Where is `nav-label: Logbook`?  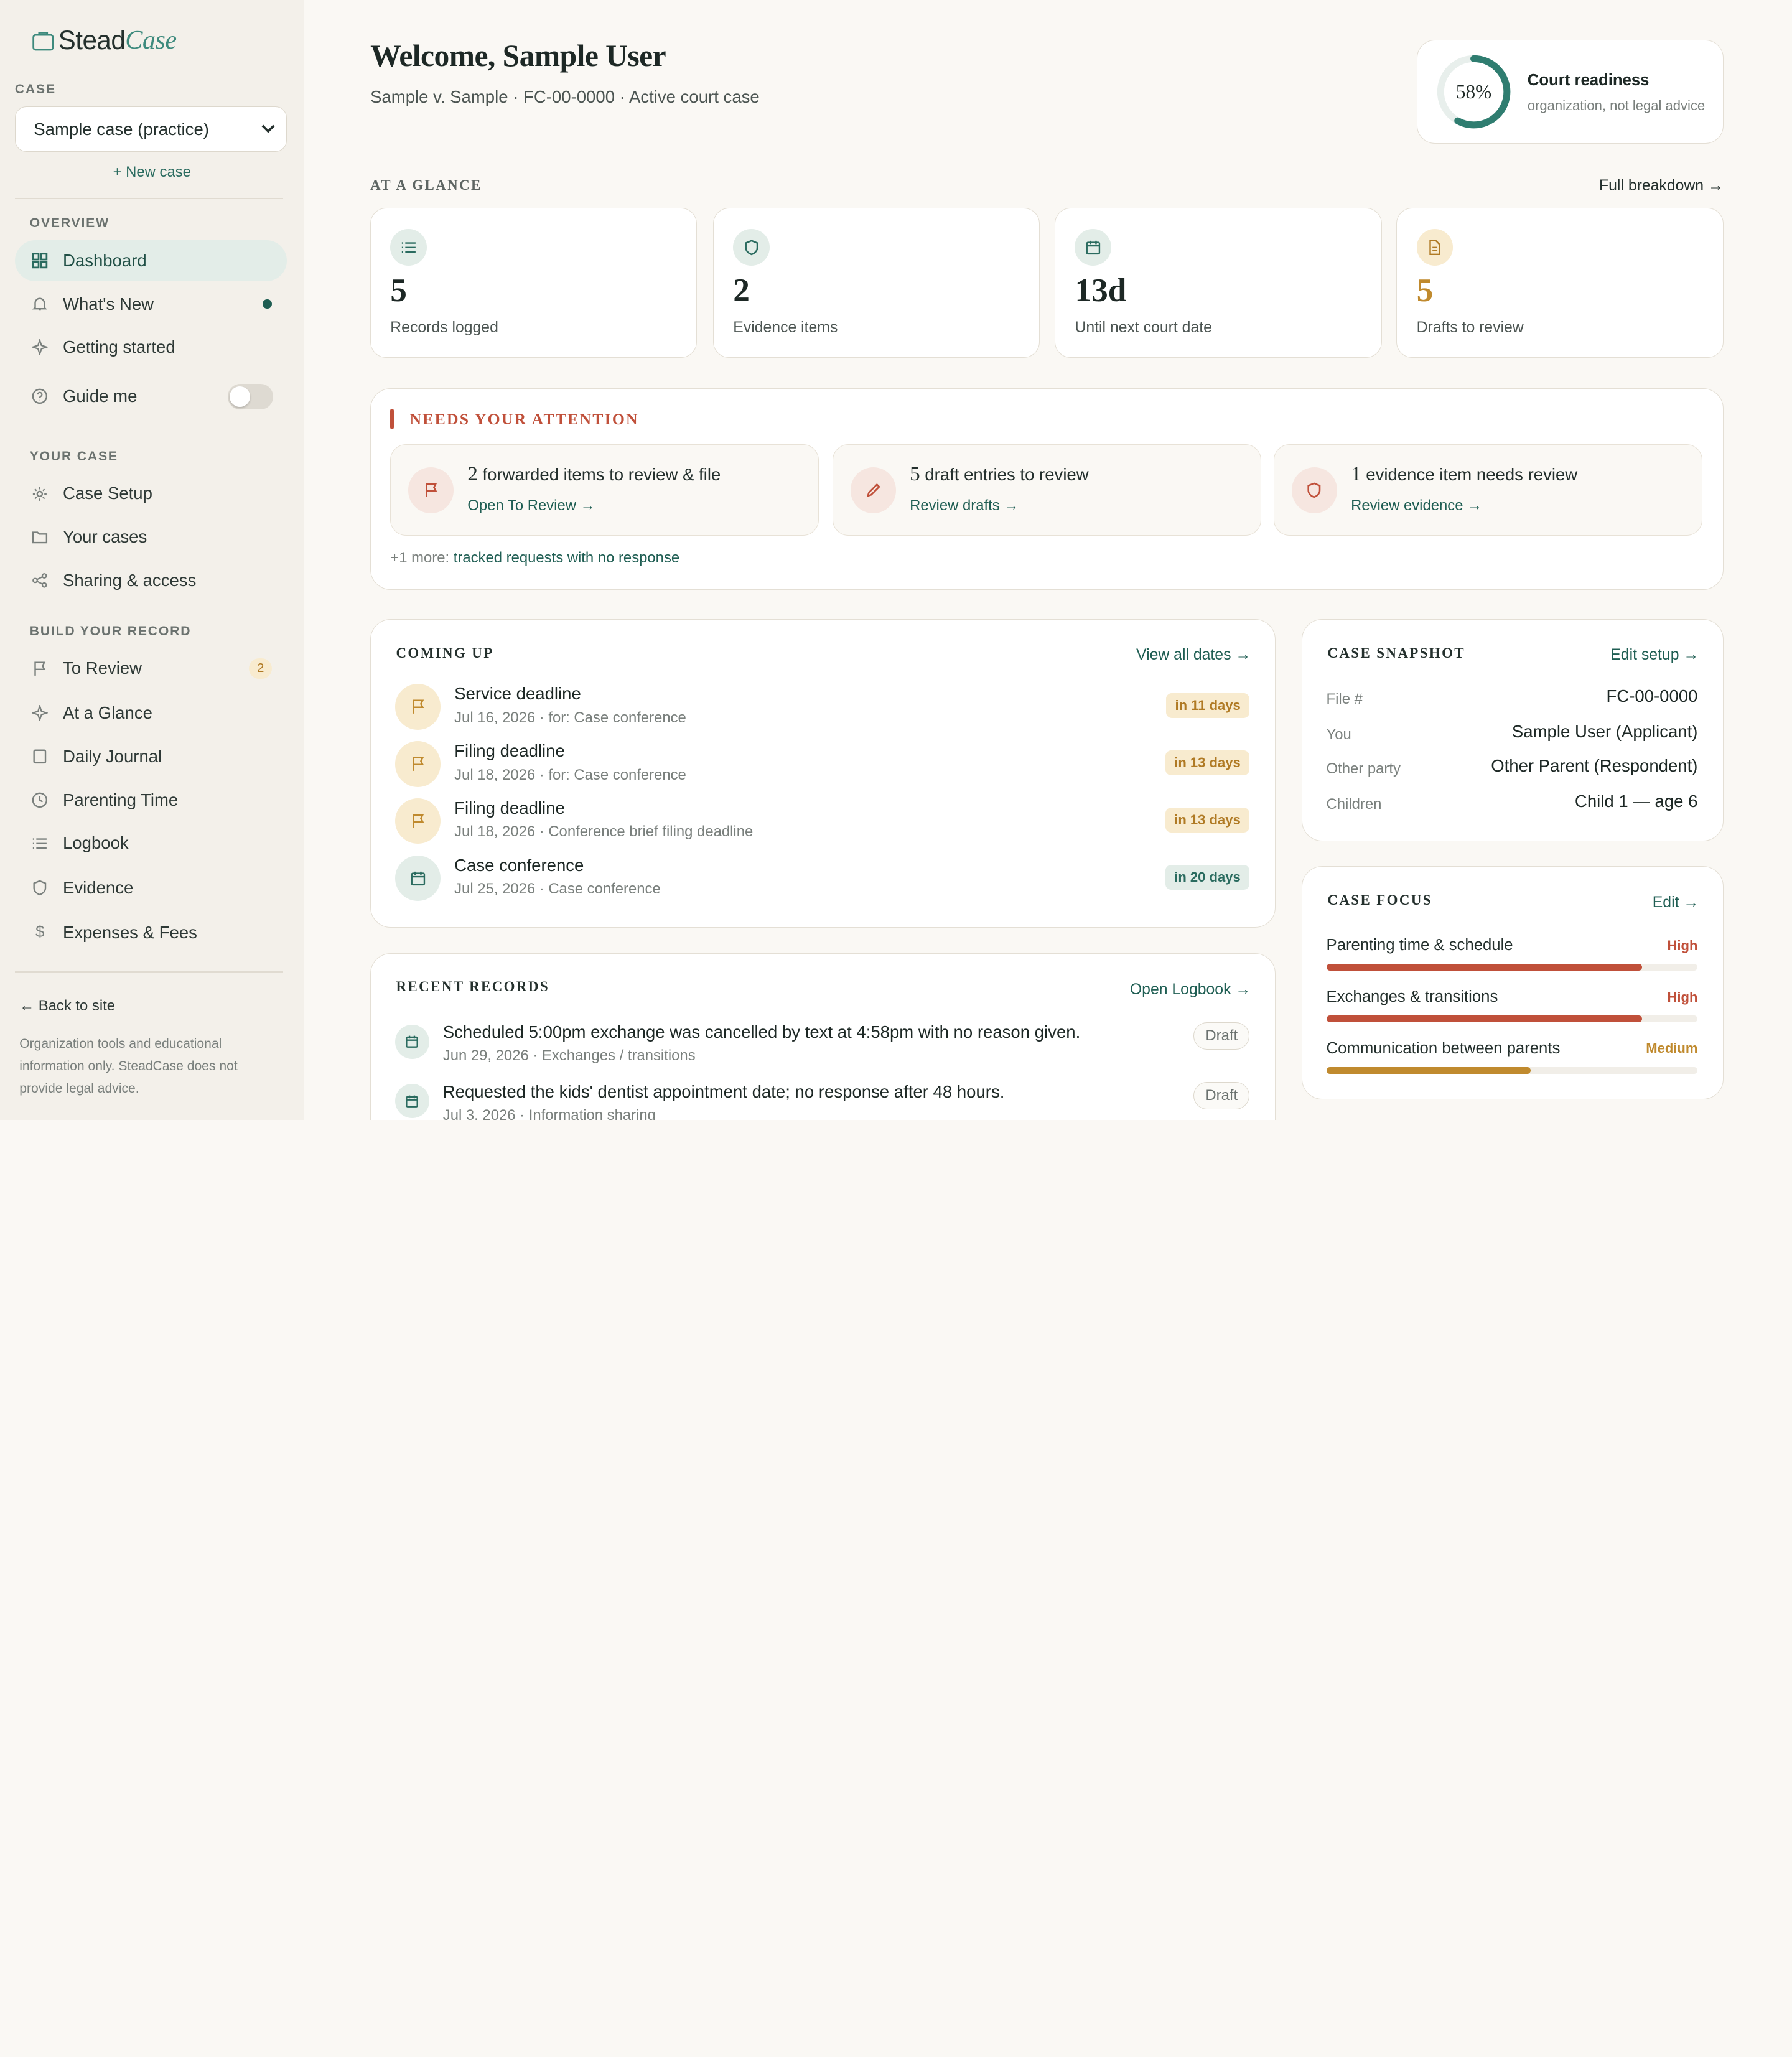 nav-label: Logbook is located at coordinates (95, 843).